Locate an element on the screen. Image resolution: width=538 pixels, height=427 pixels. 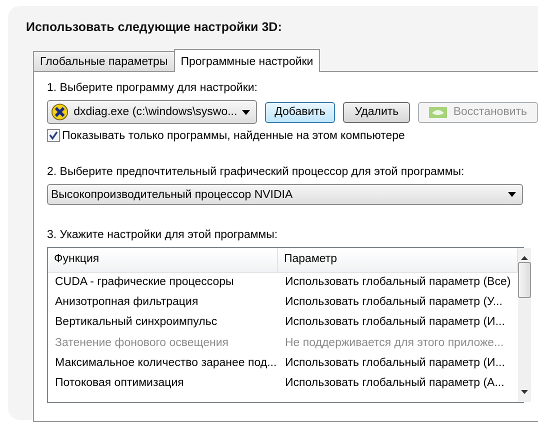
down-arrow-icon is located at coordinates (524, 392).